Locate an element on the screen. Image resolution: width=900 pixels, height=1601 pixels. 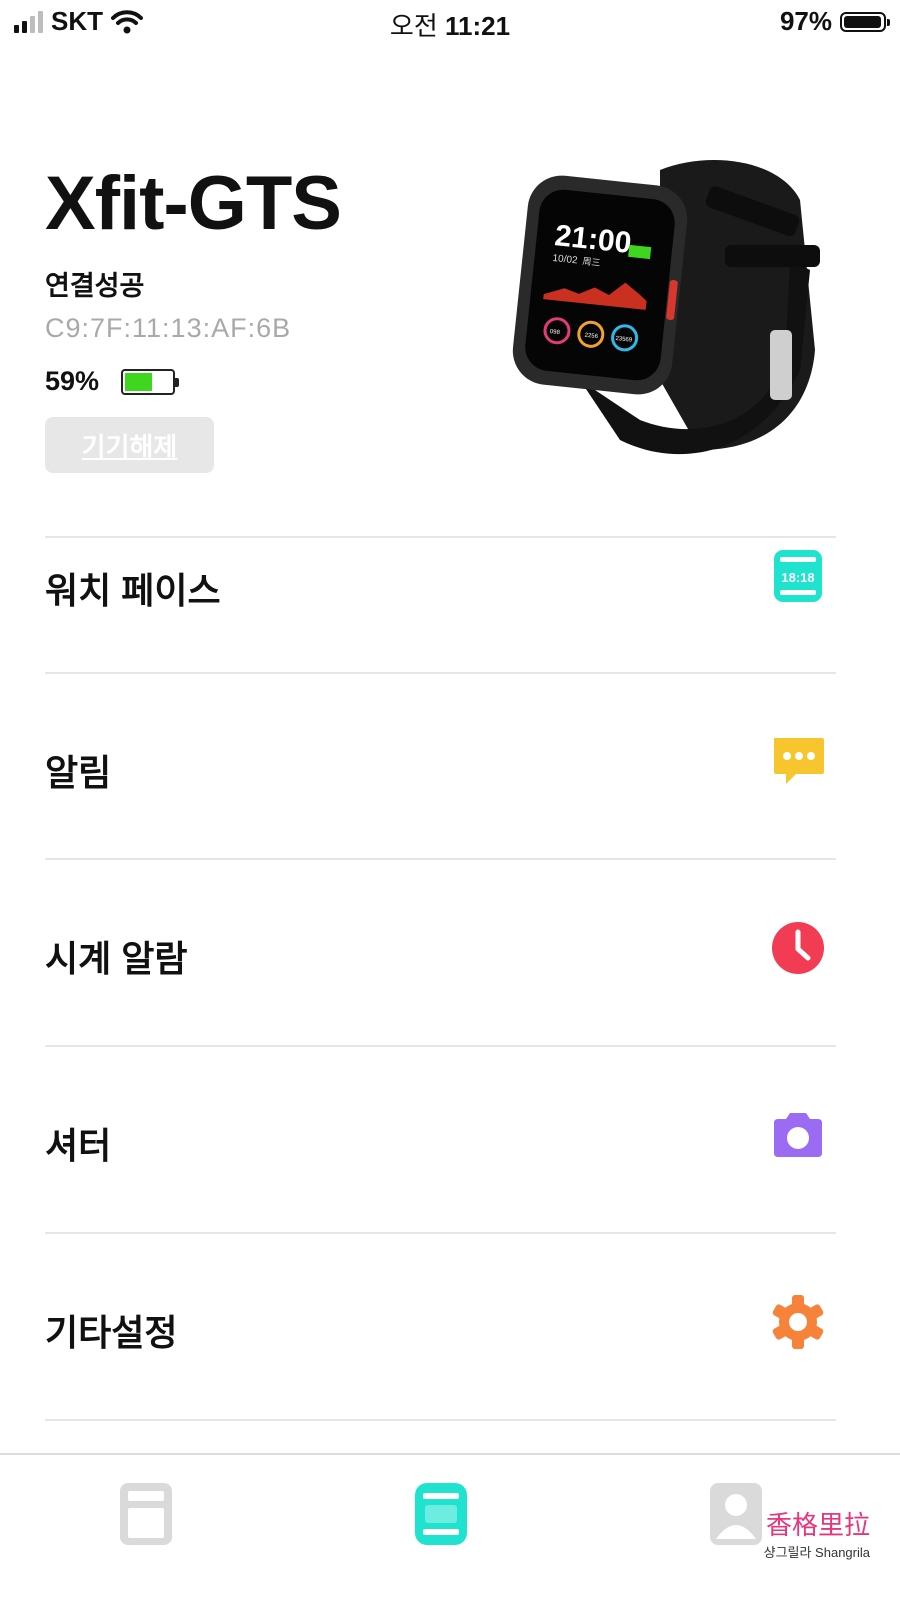
device-name: Xfit-GTS is located at coordinates (193, 203).